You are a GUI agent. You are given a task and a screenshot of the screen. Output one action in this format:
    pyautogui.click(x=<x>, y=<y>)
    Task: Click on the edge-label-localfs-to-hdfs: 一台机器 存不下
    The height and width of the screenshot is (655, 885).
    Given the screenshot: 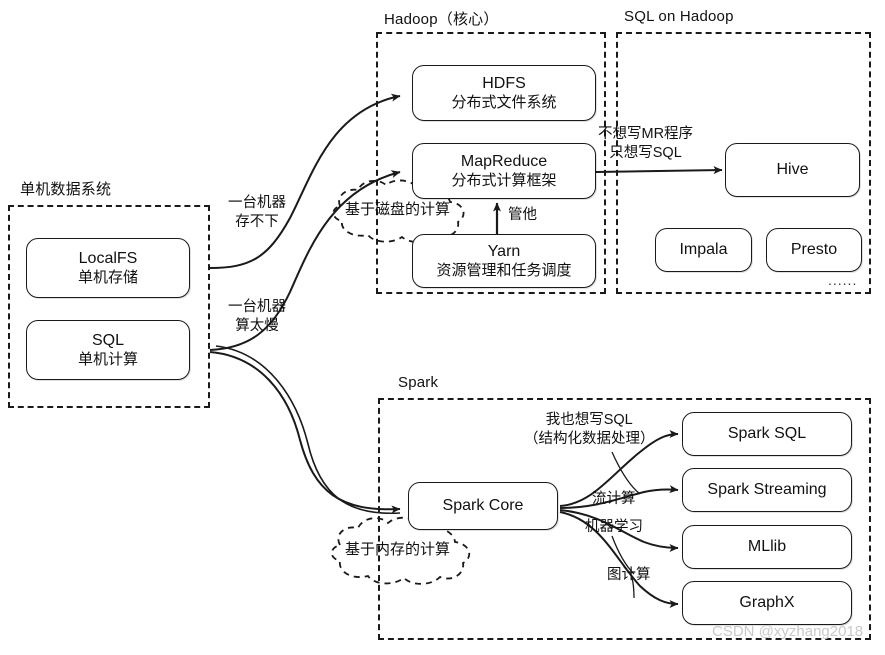 What is the action you would take?
    pyautogui.click(x=257, y=212)
    